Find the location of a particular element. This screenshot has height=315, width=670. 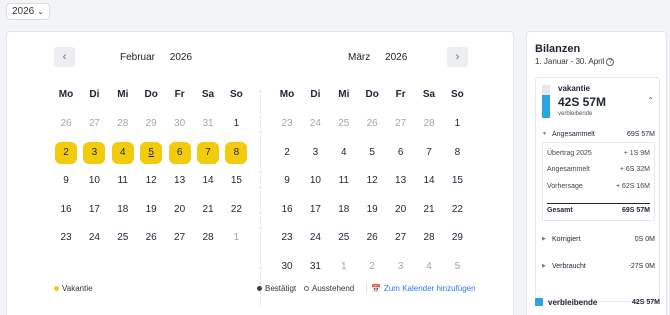

vacation-day: 4 is located at coordinates (122, 152).